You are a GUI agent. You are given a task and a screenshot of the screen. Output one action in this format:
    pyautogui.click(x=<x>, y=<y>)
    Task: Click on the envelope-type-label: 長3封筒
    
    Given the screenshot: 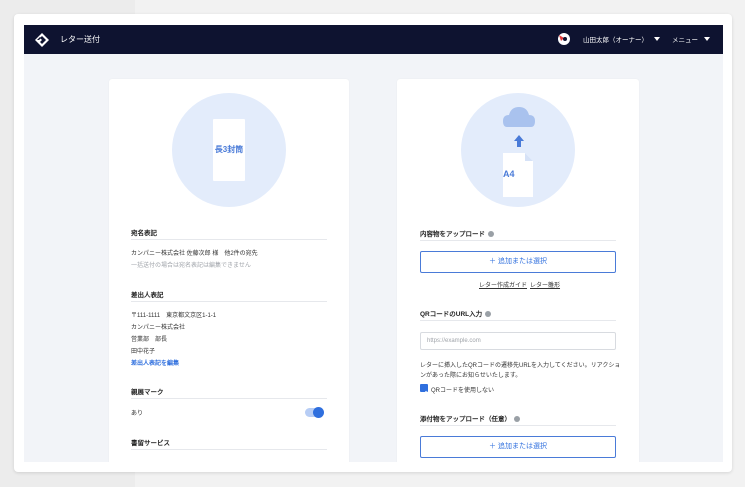 What is the action you would take?
    pyautogui.click(x=229, y=149)
    